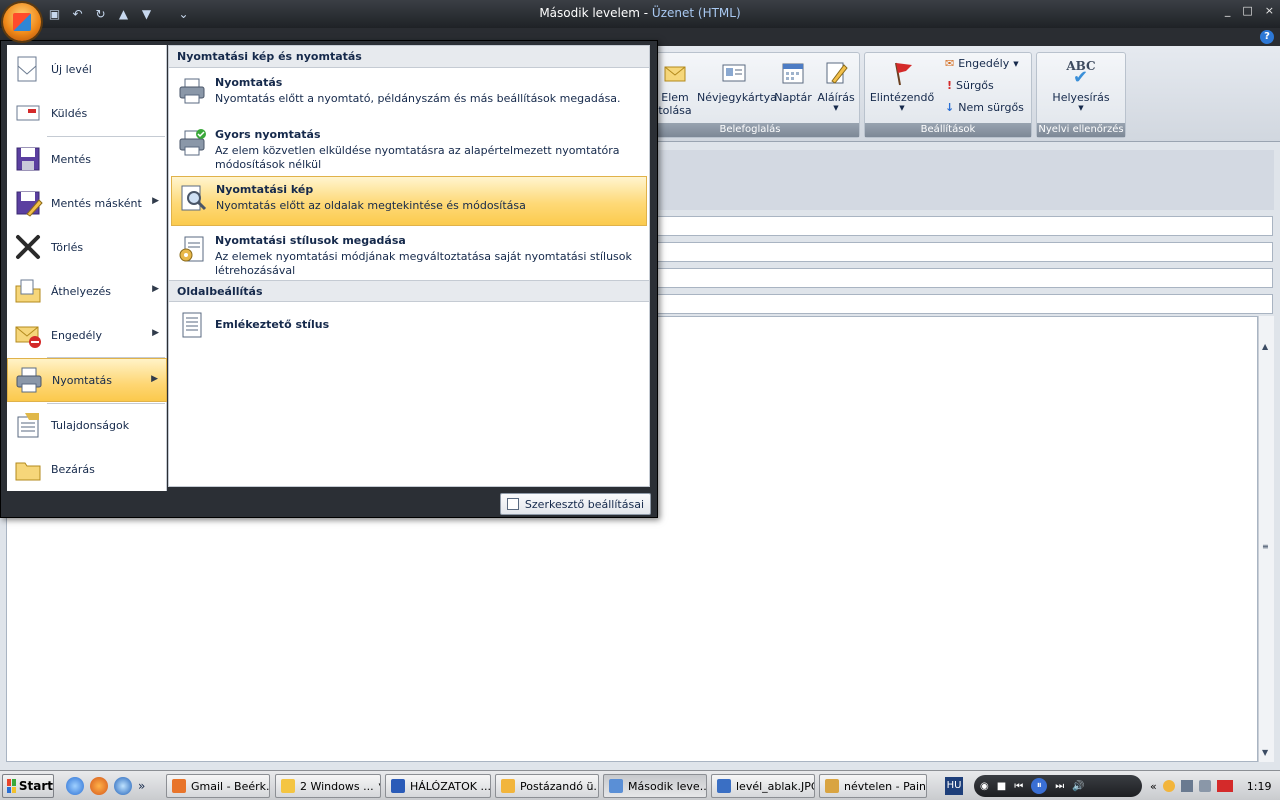  Describe the element at coordinates (984, 107) in the screenshot. I see `low-importance-button: ↓ Nem sürgős` at that location.